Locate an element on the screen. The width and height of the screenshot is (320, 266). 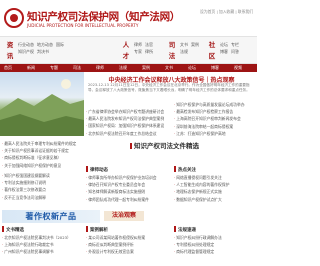
list-item: 关于知识产权民事诉讼证据的若干规定 is located at coordinates (43, 150).